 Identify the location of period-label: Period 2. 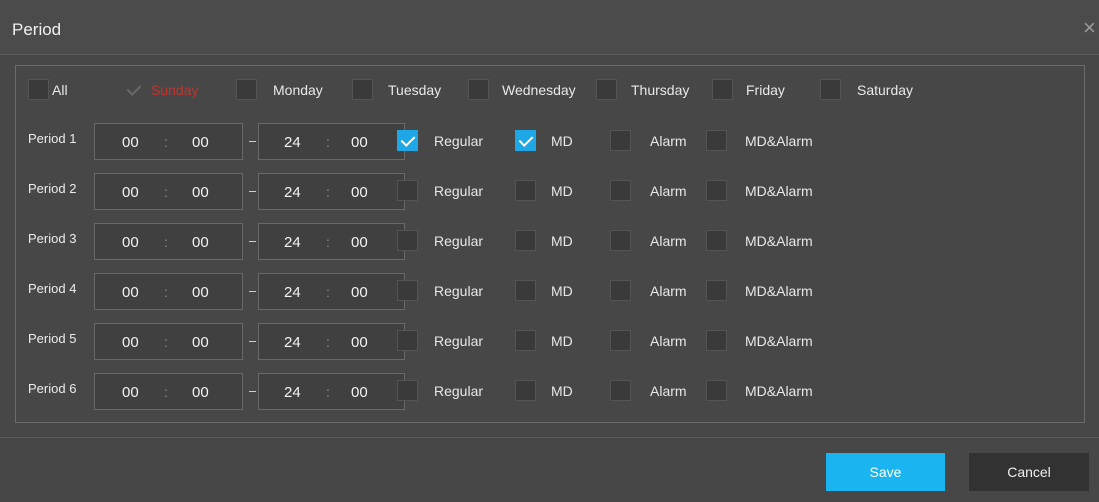
(52, 188).